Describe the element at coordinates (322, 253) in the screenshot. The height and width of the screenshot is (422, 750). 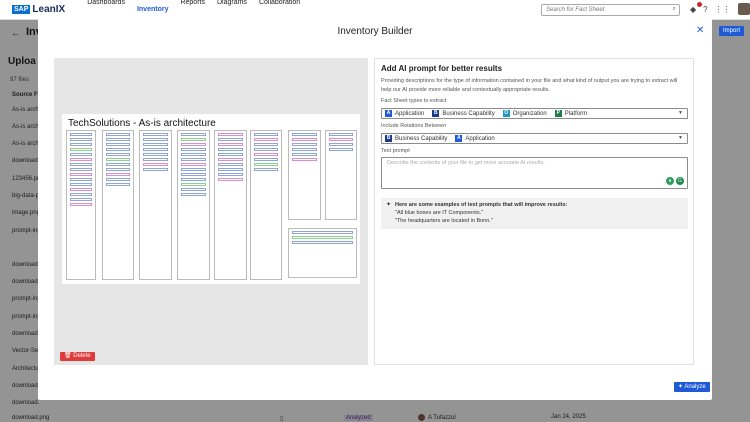
I see `diagram-legend` at that location.